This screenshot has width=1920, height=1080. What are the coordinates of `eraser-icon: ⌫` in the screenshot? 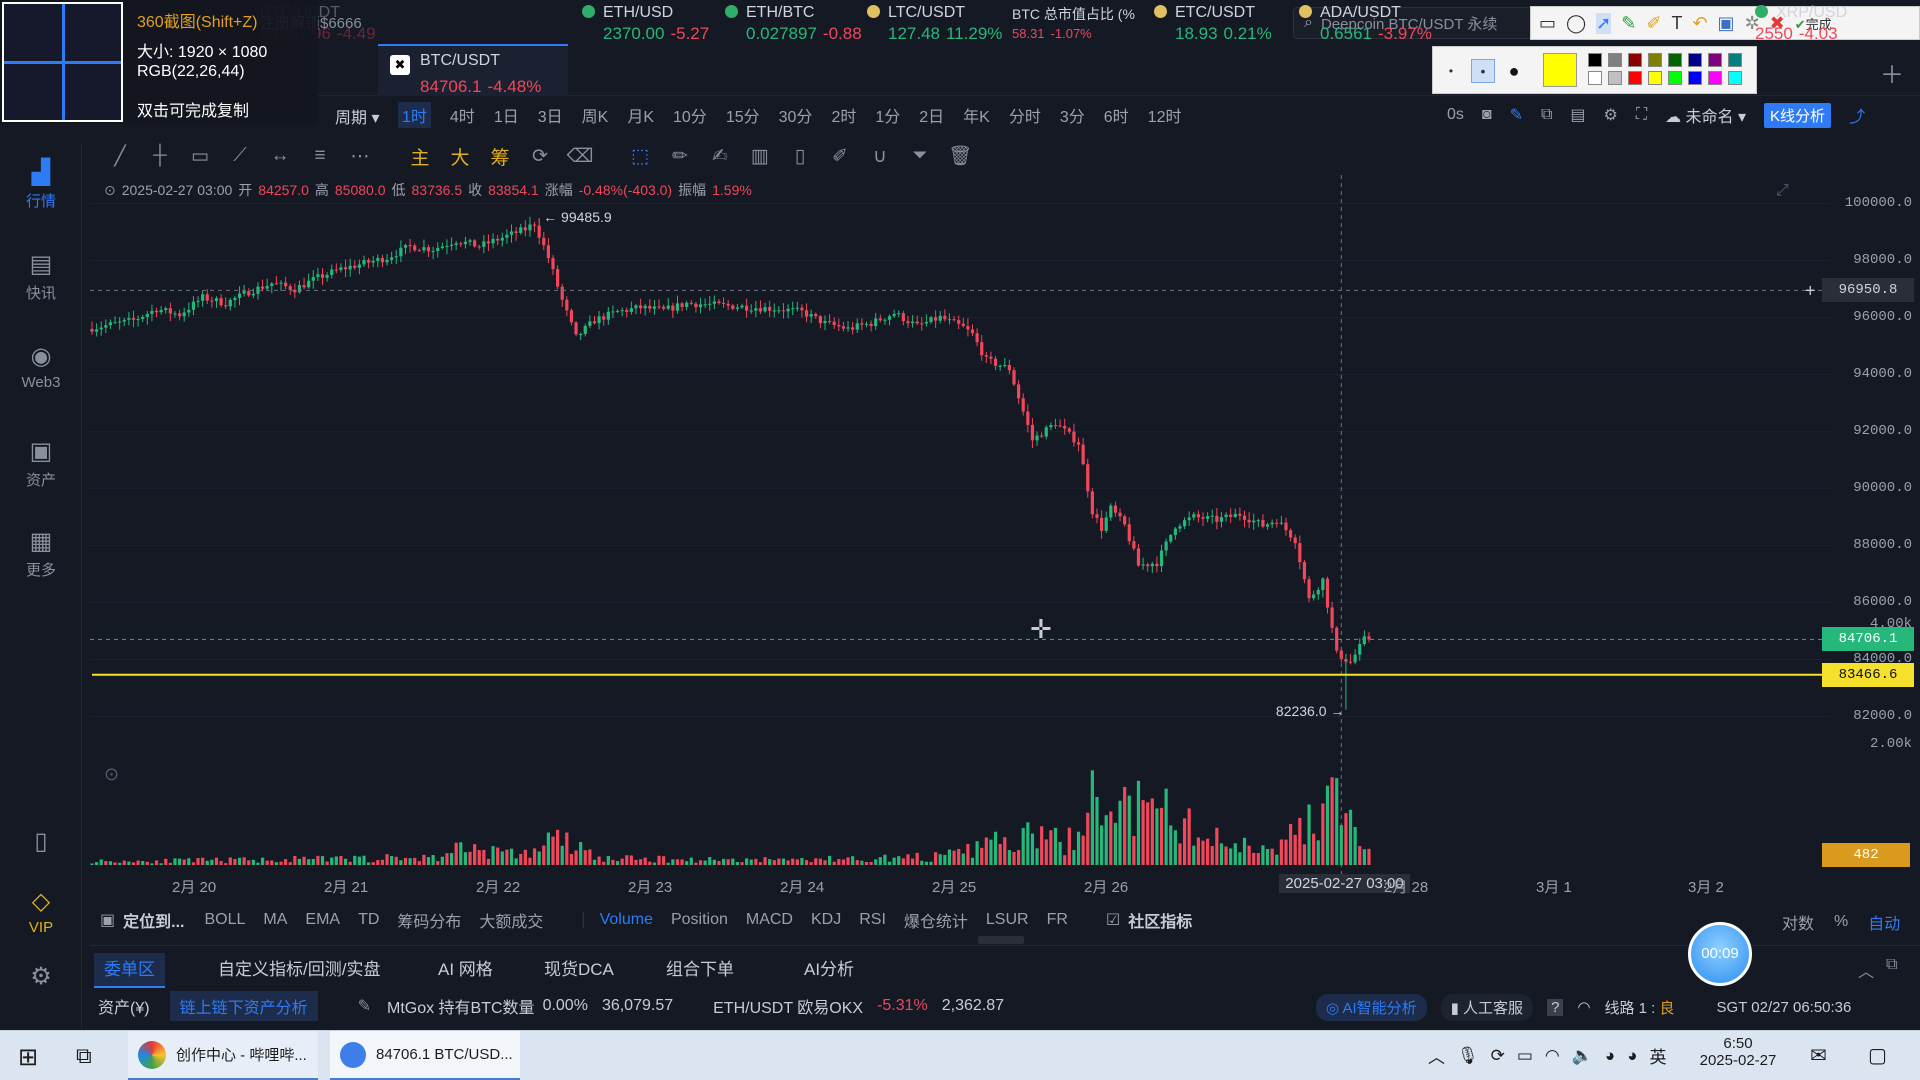 It's located at (580, 156).